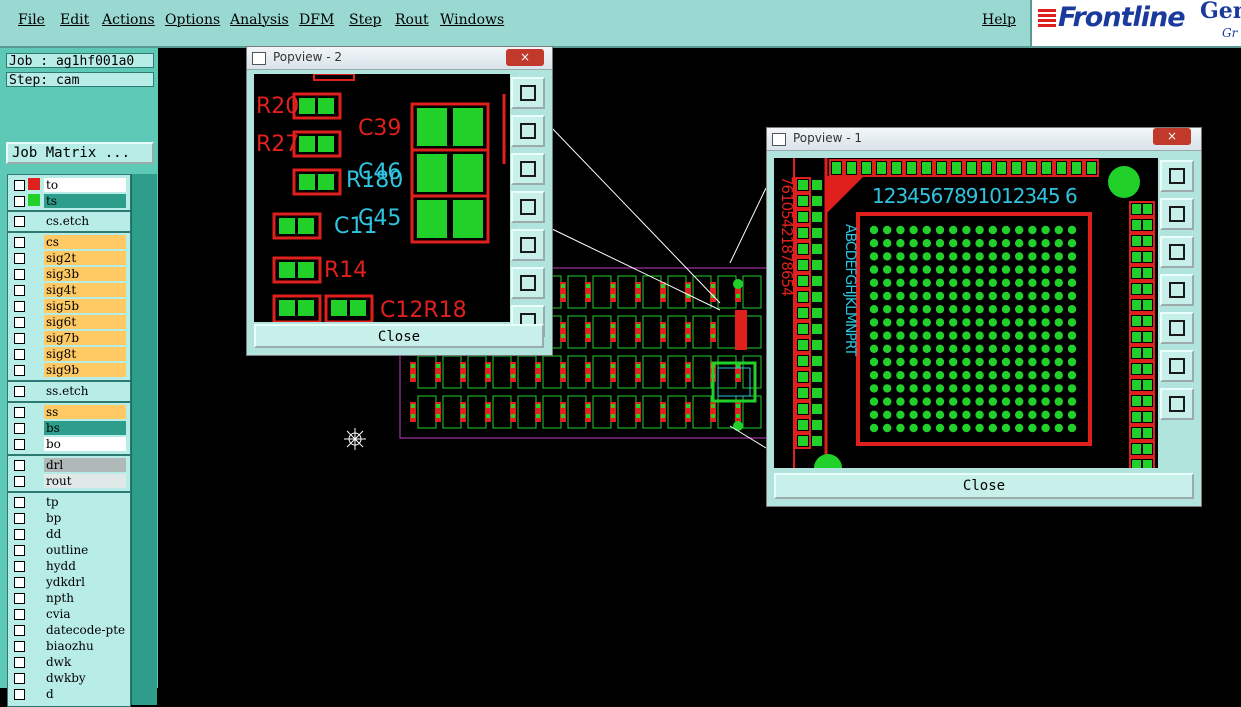  What do you see at coordinates (85, 518) in the screenshot?
I see `layer-name-bp: bp` at bounding box center [85, 518].